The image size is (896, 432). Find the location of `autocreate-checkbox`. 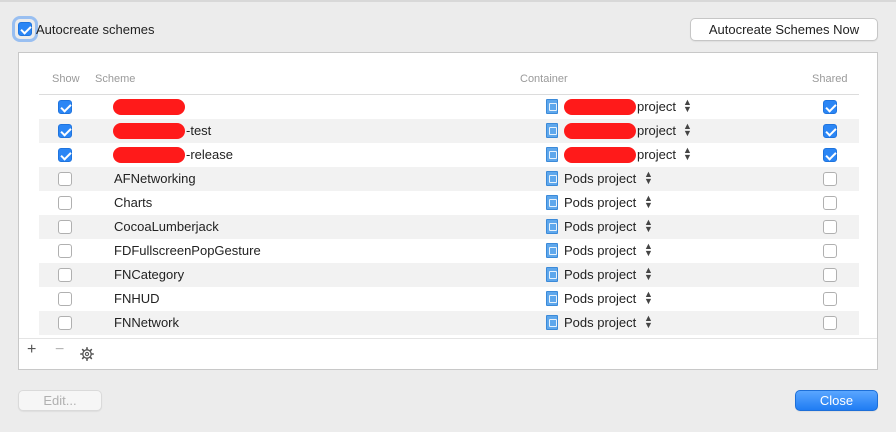

autocreate-checkbox is located at coordinates (25, 29).